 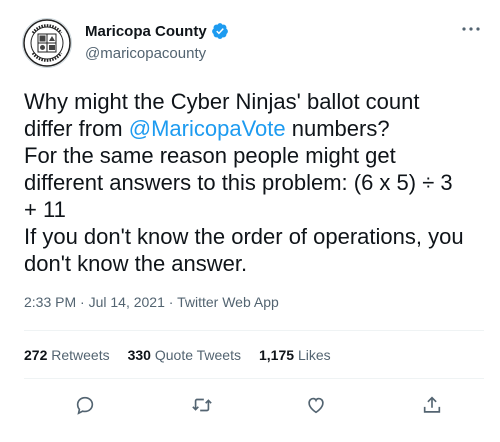 I want to click on likes-stat: 1,175 Likes, so click(x=295, y=355).